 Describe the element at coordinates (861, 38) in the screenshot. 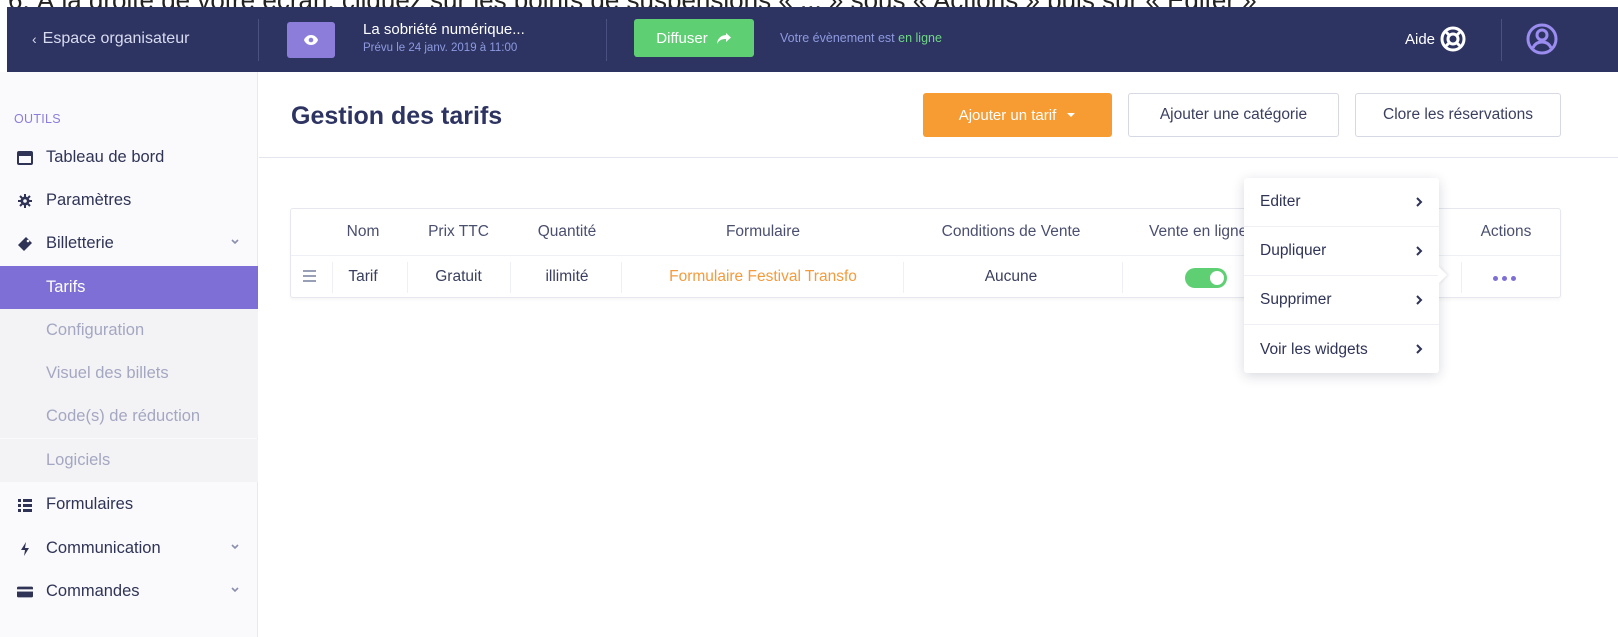

I see `event-status: Votre évènement est en ligne` at that location.